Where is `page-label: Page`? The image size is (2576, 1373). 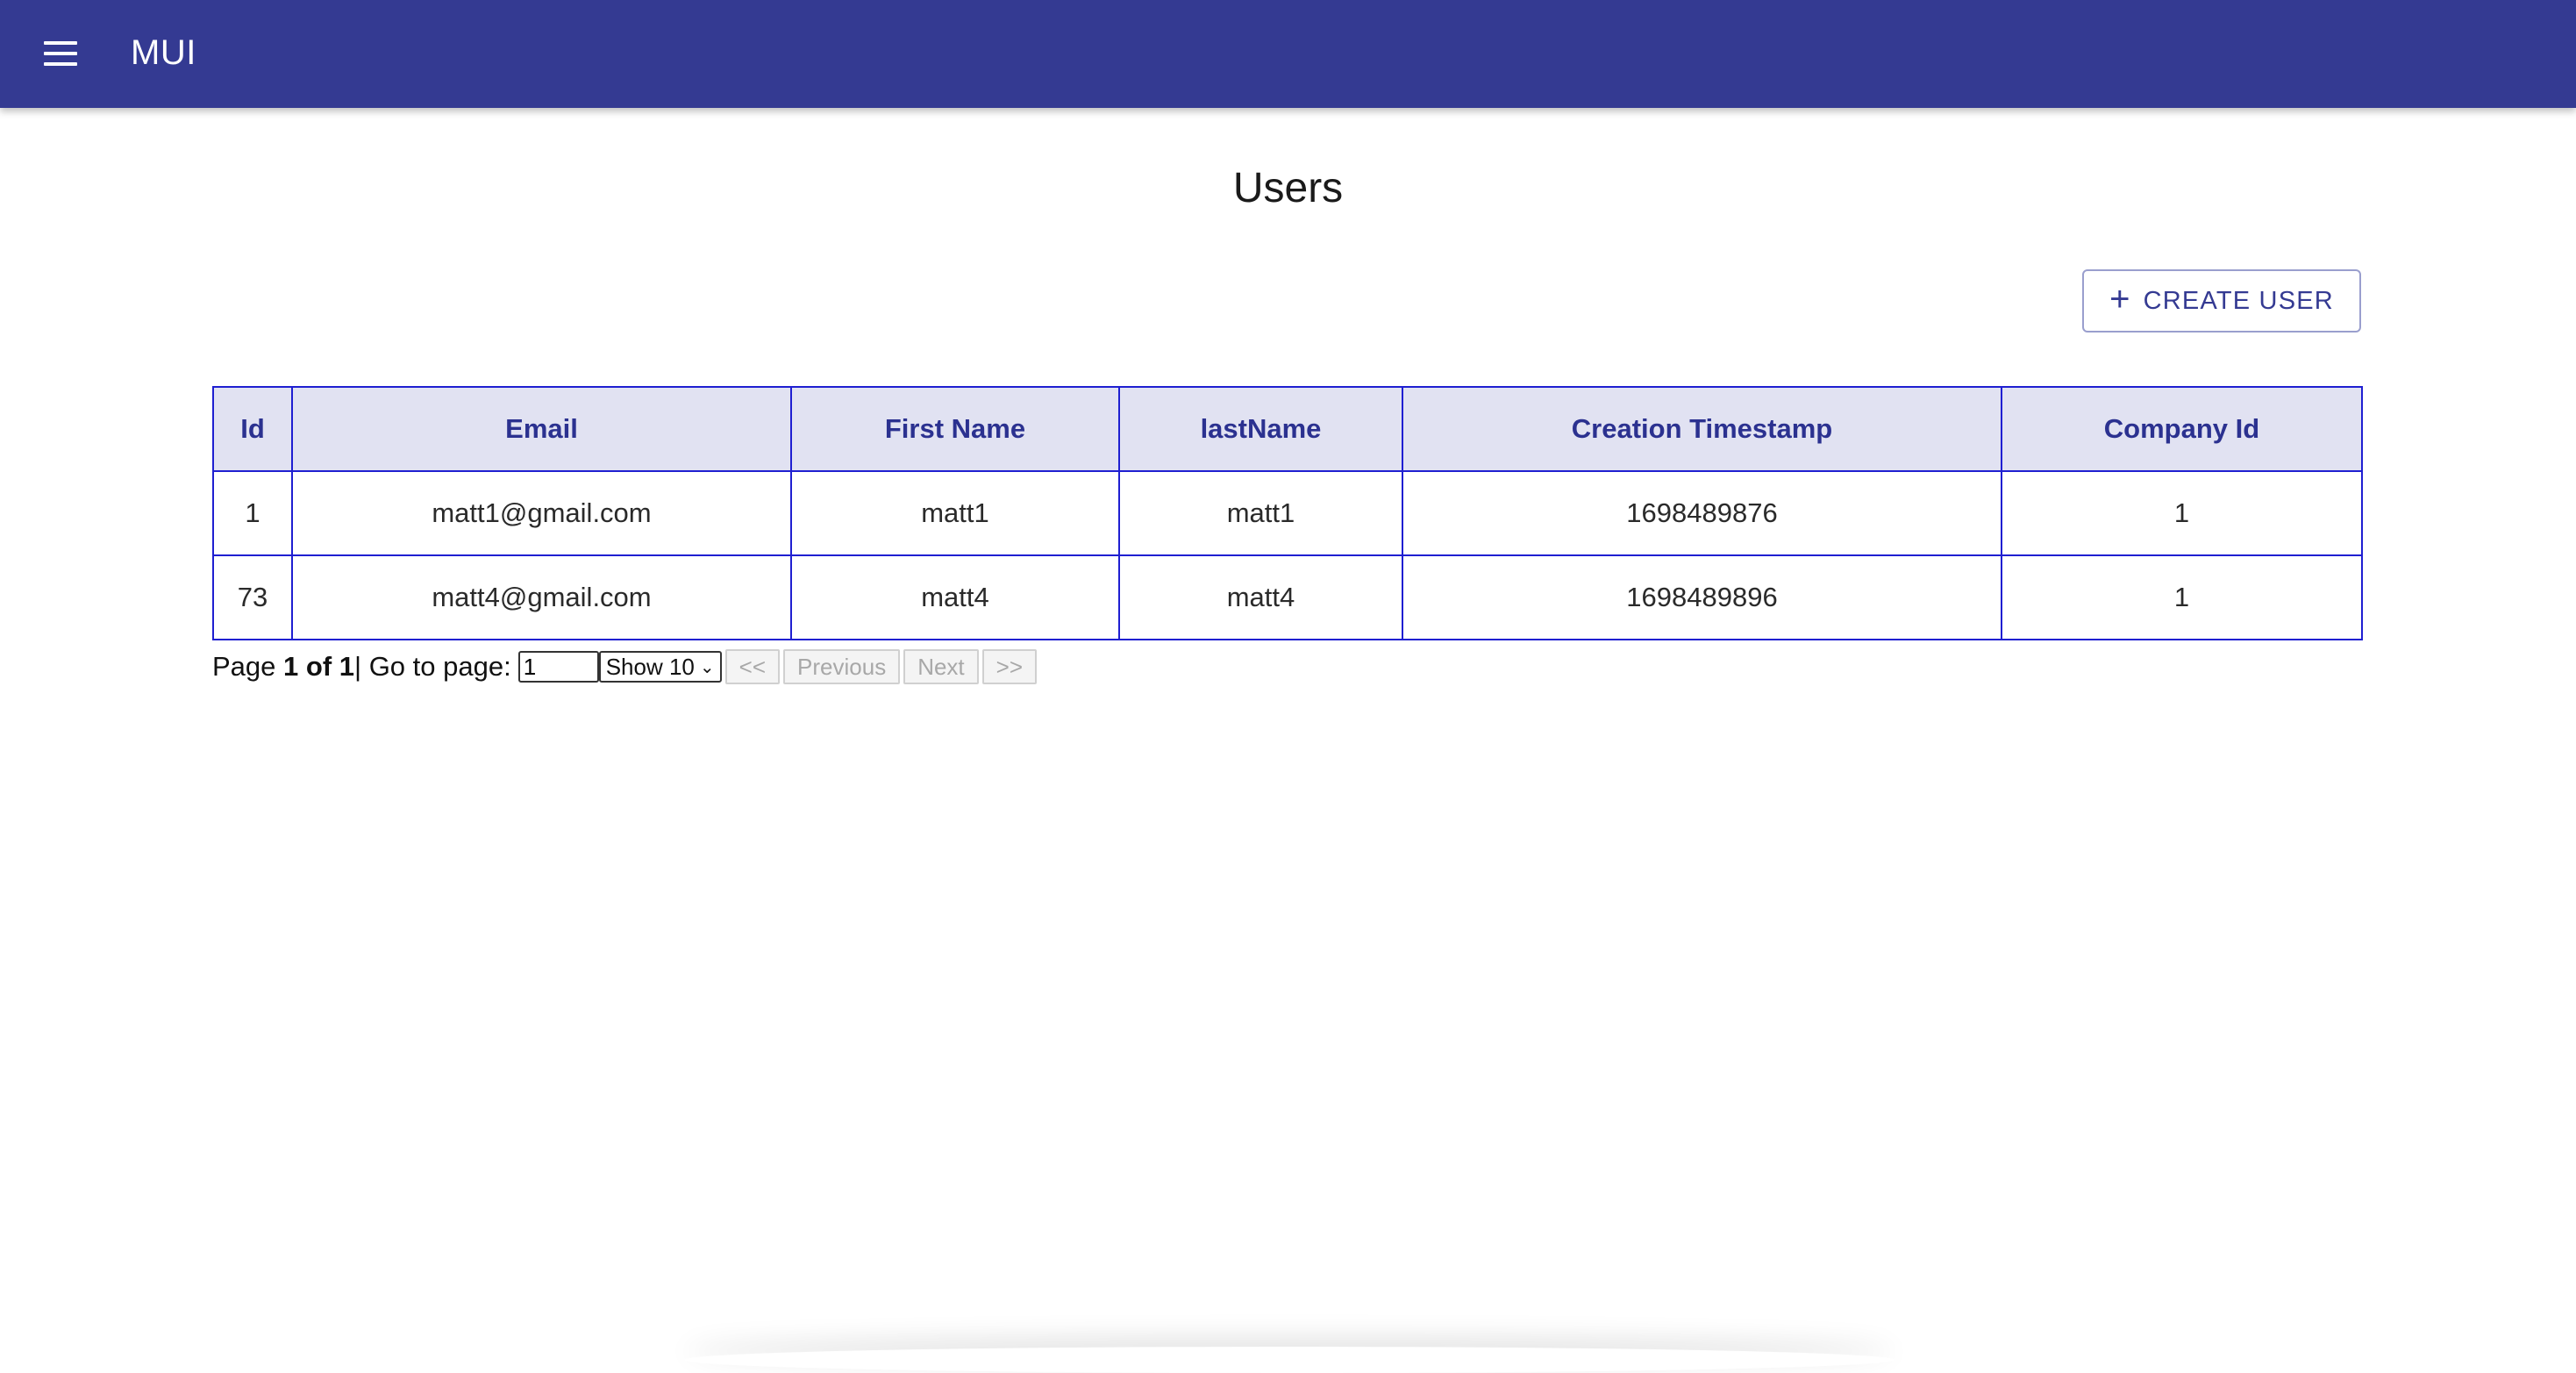 page-label: Page is located at coordinates (244, 666).